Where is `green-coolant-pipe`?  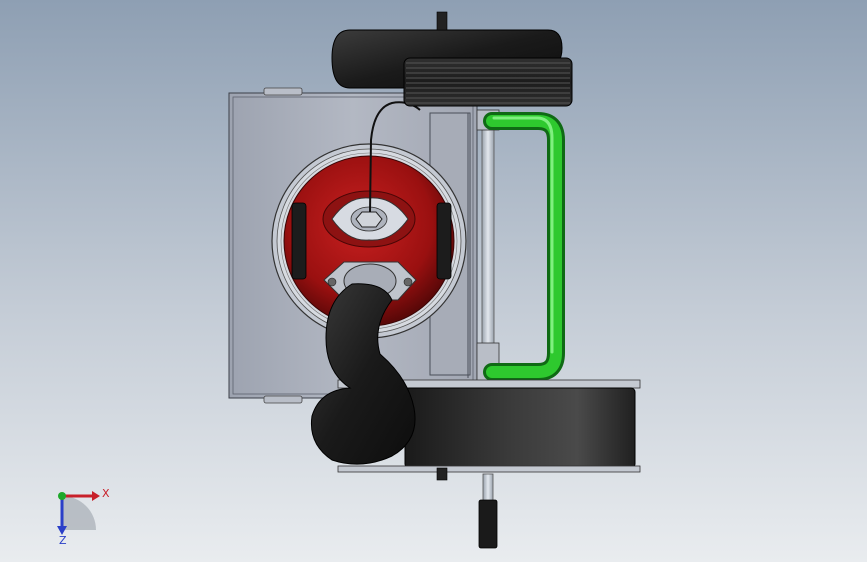
green-coolant-pipe is located at coordinates (524, 246).